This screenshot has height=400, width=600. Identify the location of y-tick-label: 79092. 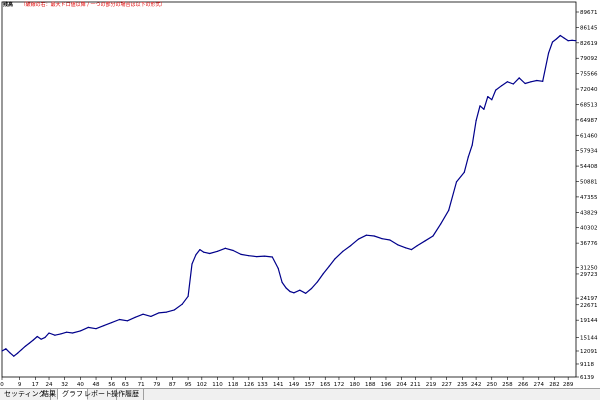
(589, 59).